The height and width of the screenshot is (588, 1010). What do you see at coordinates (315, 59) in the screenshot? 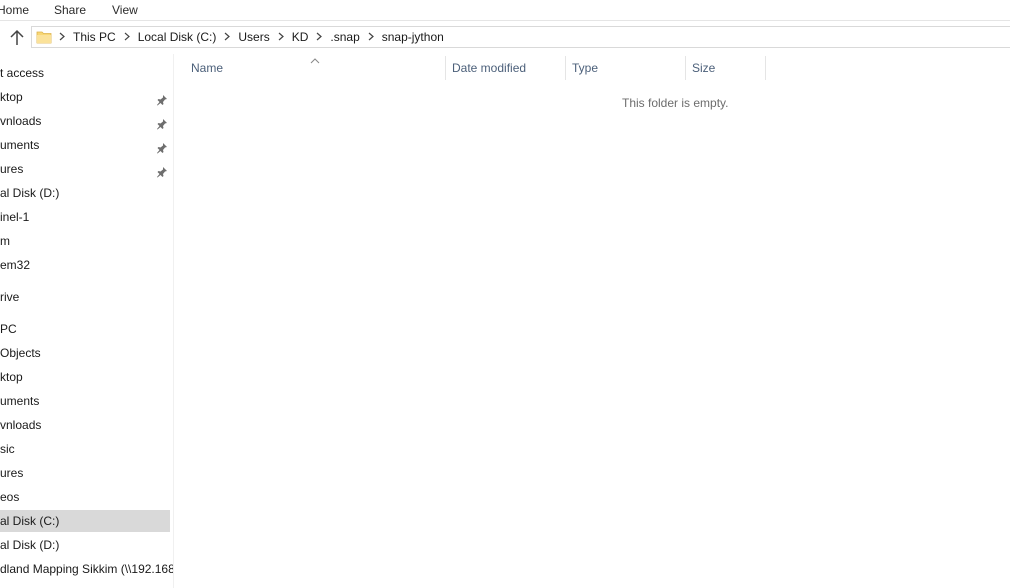
I see `sort-ascending-icon` at bounding box center [315, 59].